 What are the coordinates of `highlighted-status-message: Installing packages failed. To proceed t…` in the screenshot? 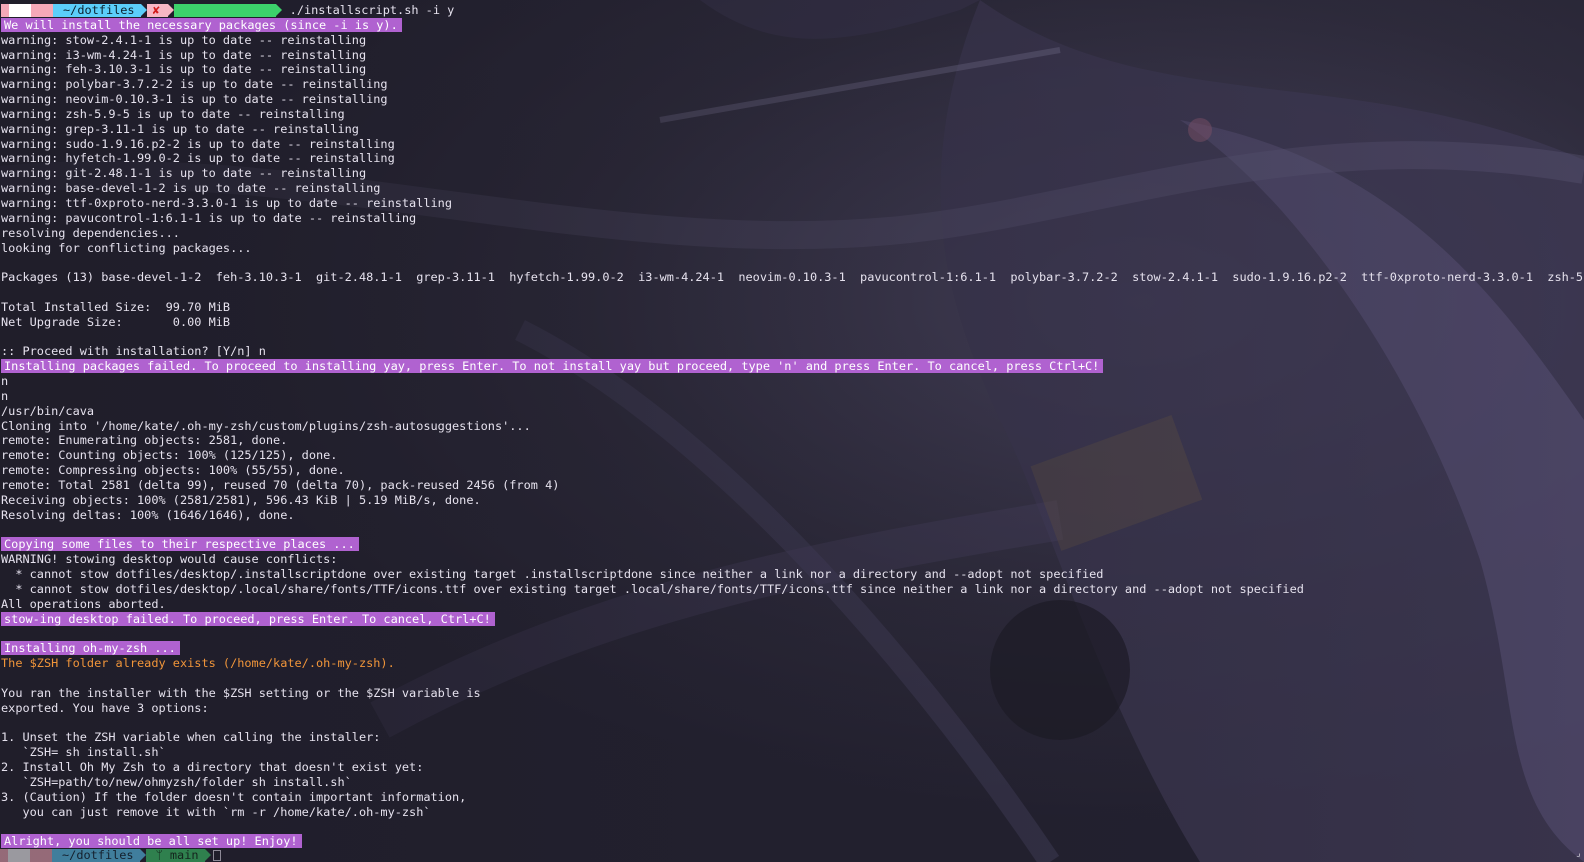 It's located at (552, 366).